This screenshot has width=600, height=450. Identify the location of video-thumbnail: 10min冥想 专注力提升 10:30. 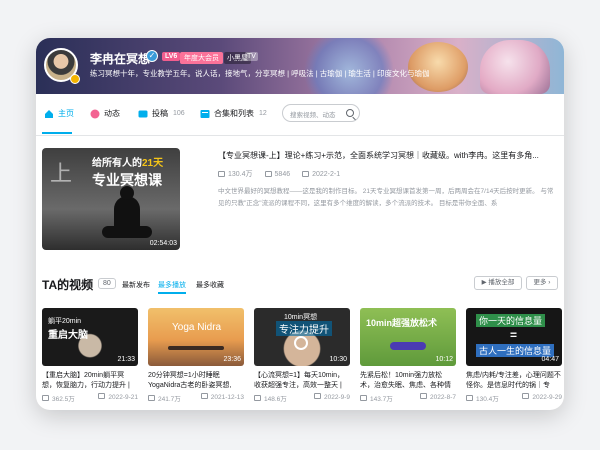
(302, 337).